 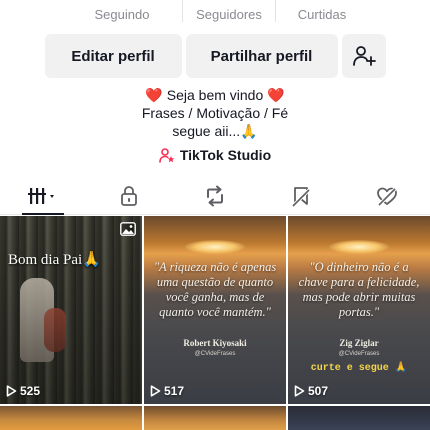 I want to click on view-count: 507, so click(x=311, y=391).